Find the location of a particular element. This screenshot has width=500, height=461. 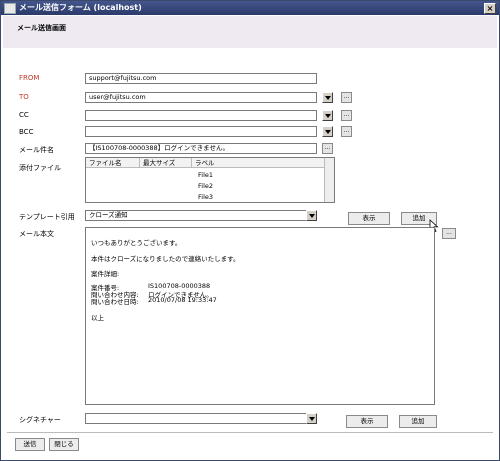

template-select: クローズ通知 is located at coordinates (201, 215).